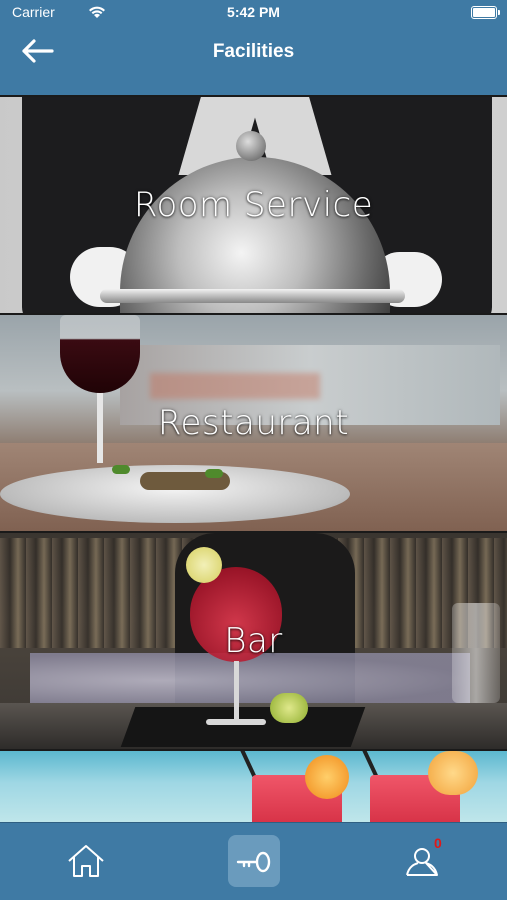  I want to click on home-icon, so click(86, 861).